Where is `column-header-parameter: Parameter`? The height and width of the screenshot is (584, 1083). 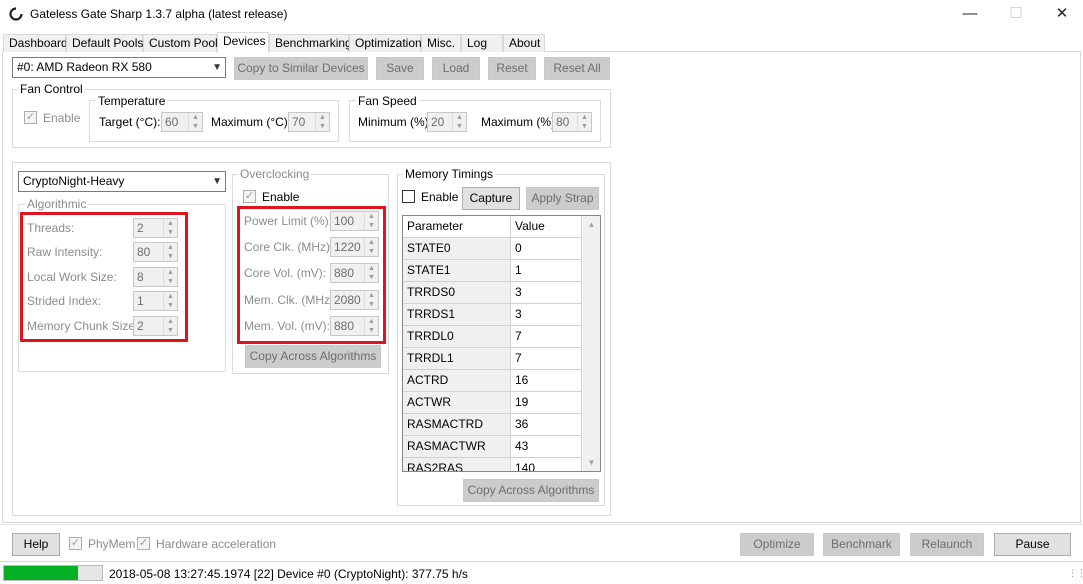
column-header-parameter: Parameter is located at coordinates (457, 227).